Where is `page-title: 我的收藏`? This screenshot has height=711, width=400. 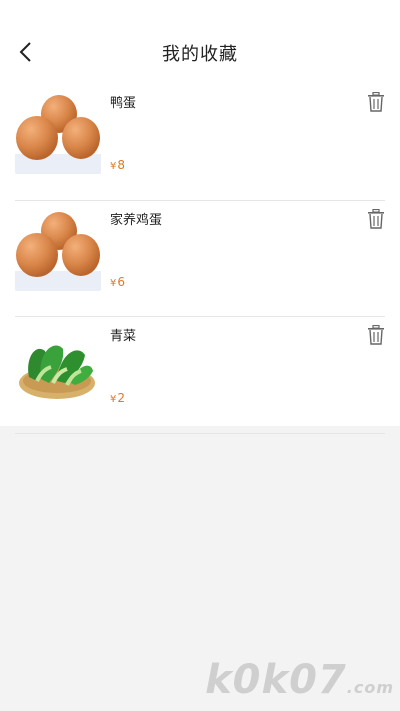
page-title: 我的收藏 is located at coordinates (200, 54).